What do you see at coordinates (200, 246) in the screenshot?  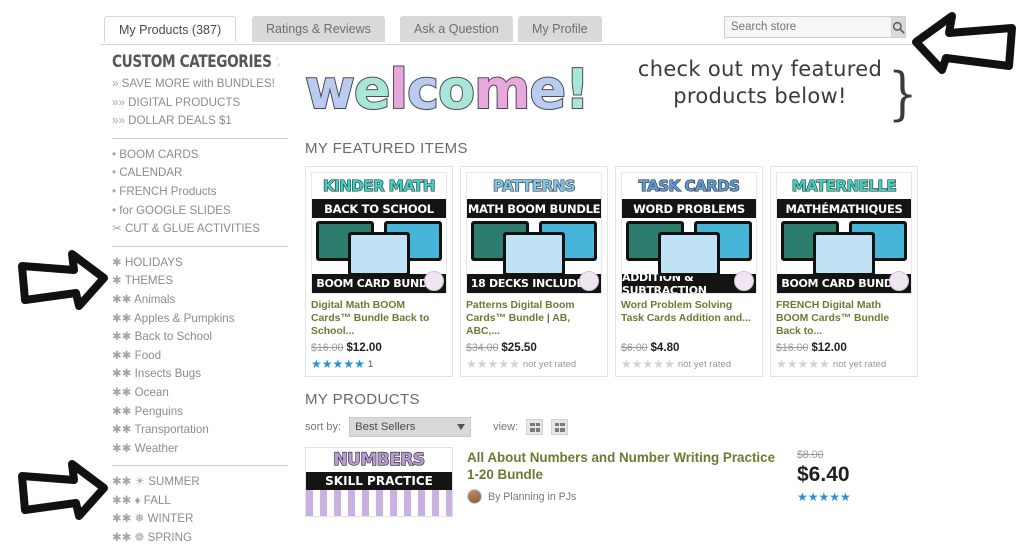 I see `sidebar-divider` at bounding box center [200, 246].